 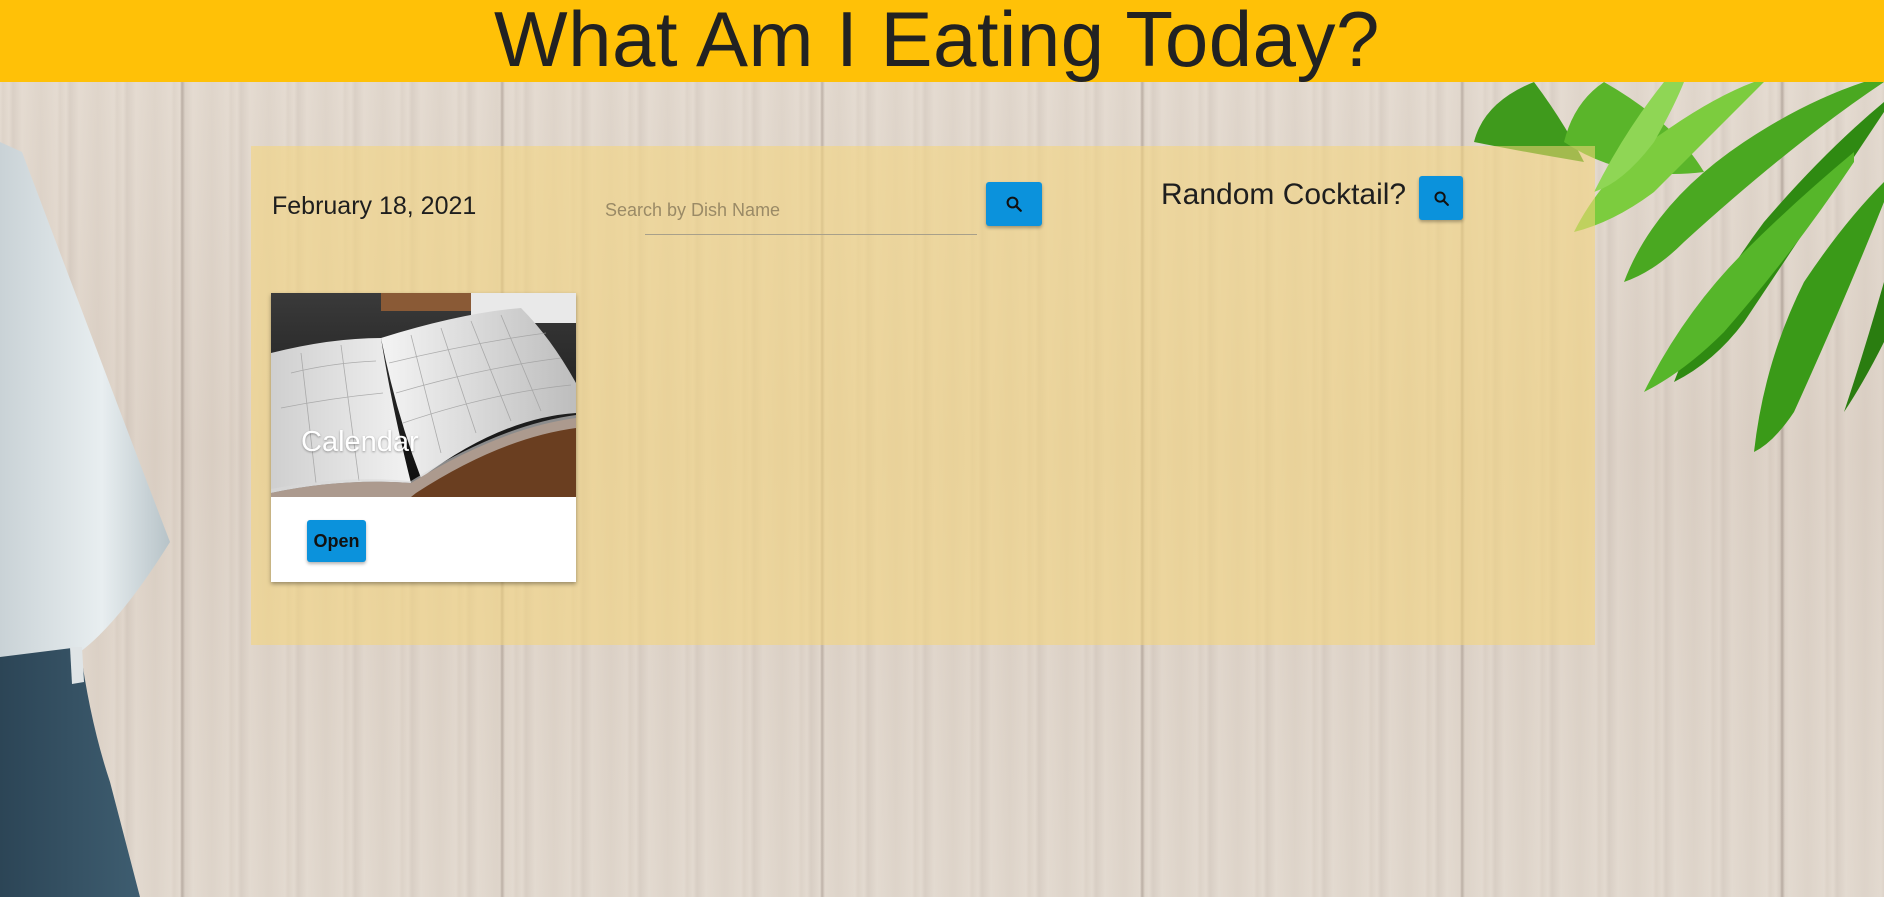 I want to click on planner-image, so click(x=423, y=395).